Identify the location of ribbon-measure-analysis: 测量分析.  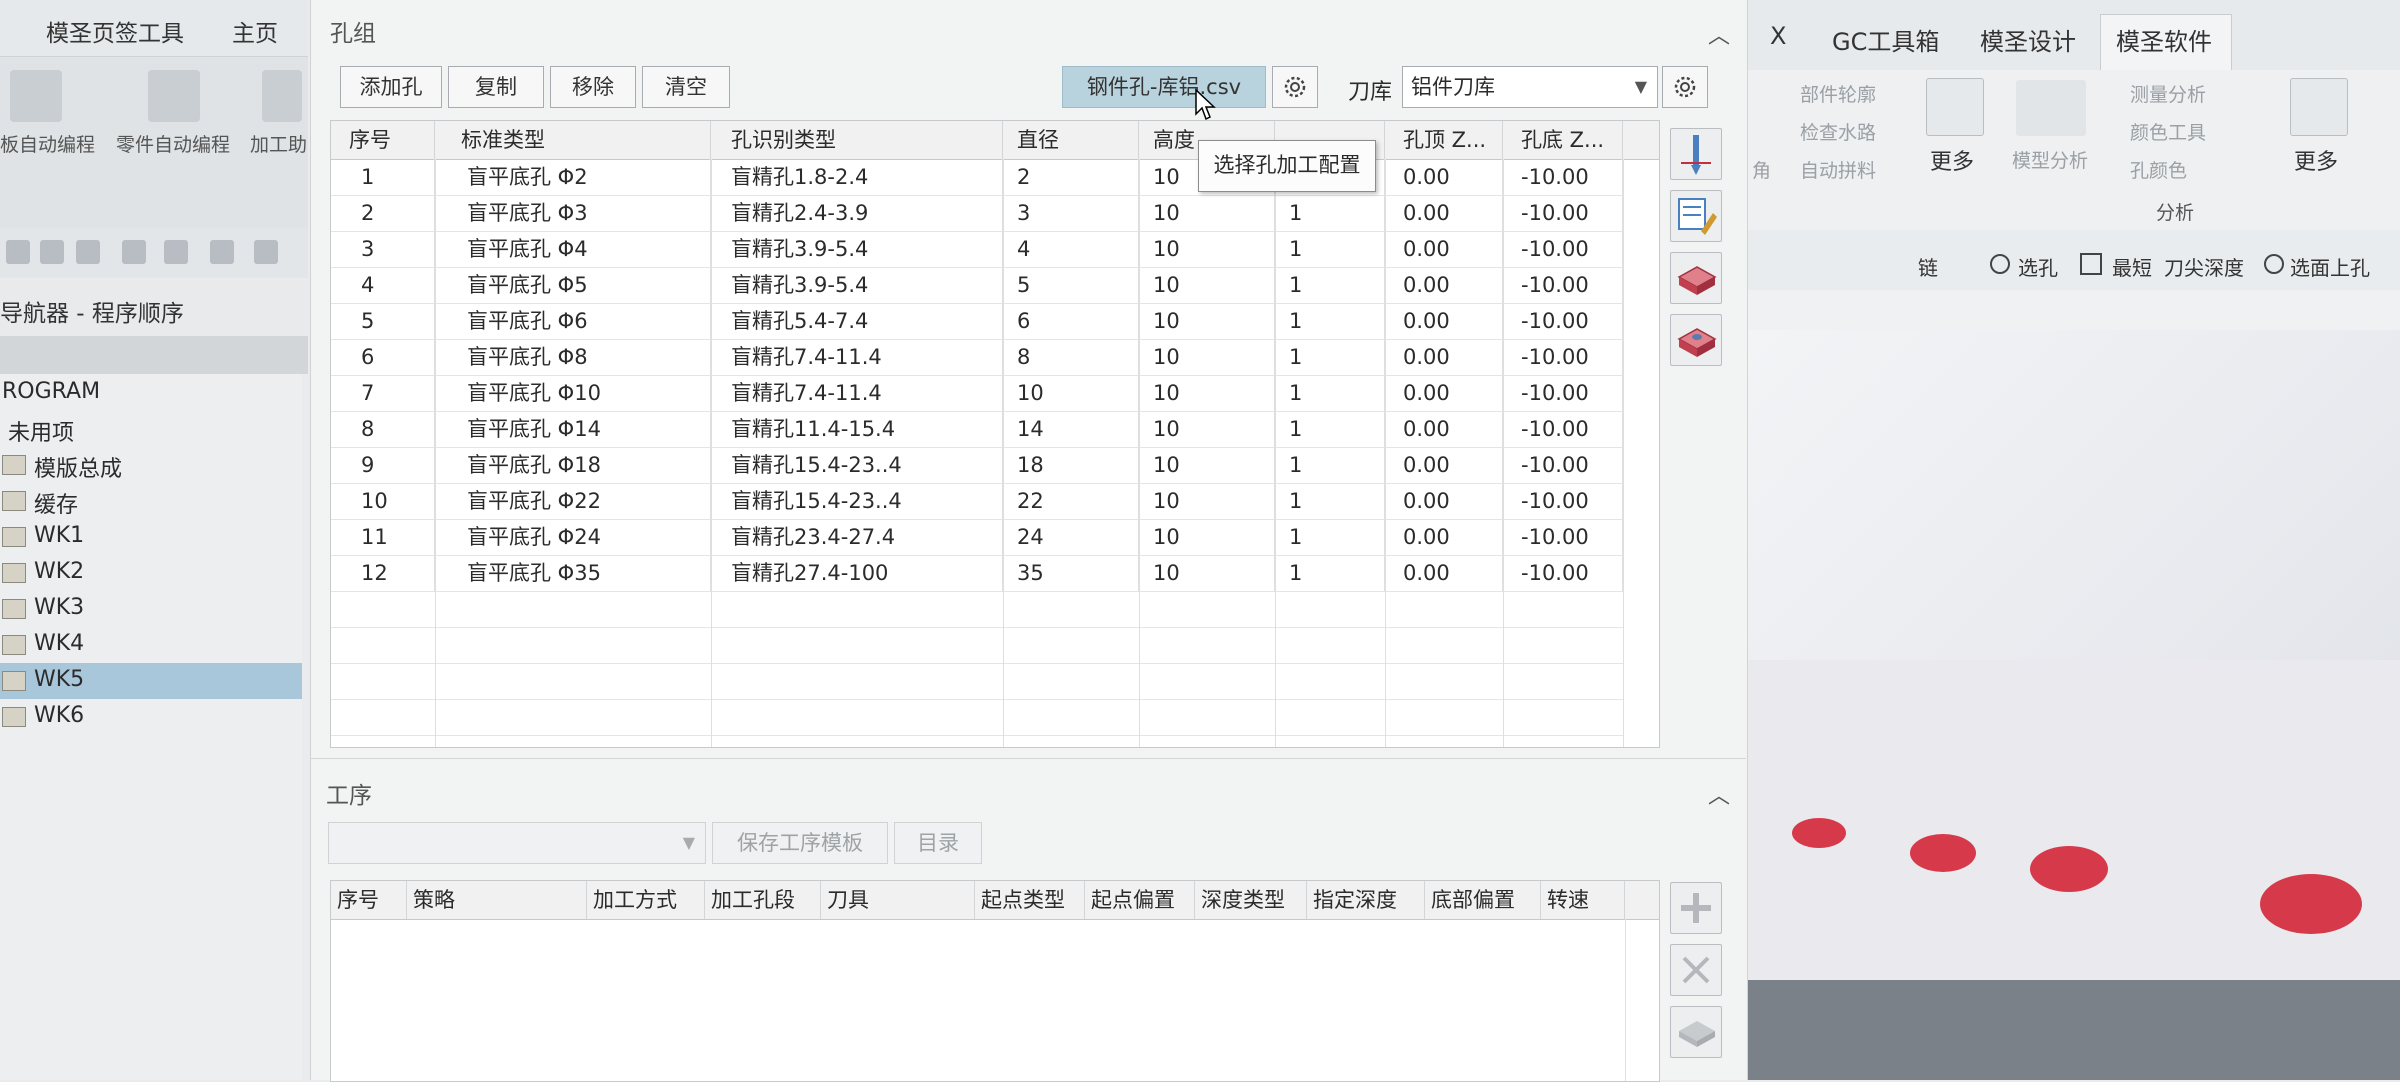
(2168, 93).